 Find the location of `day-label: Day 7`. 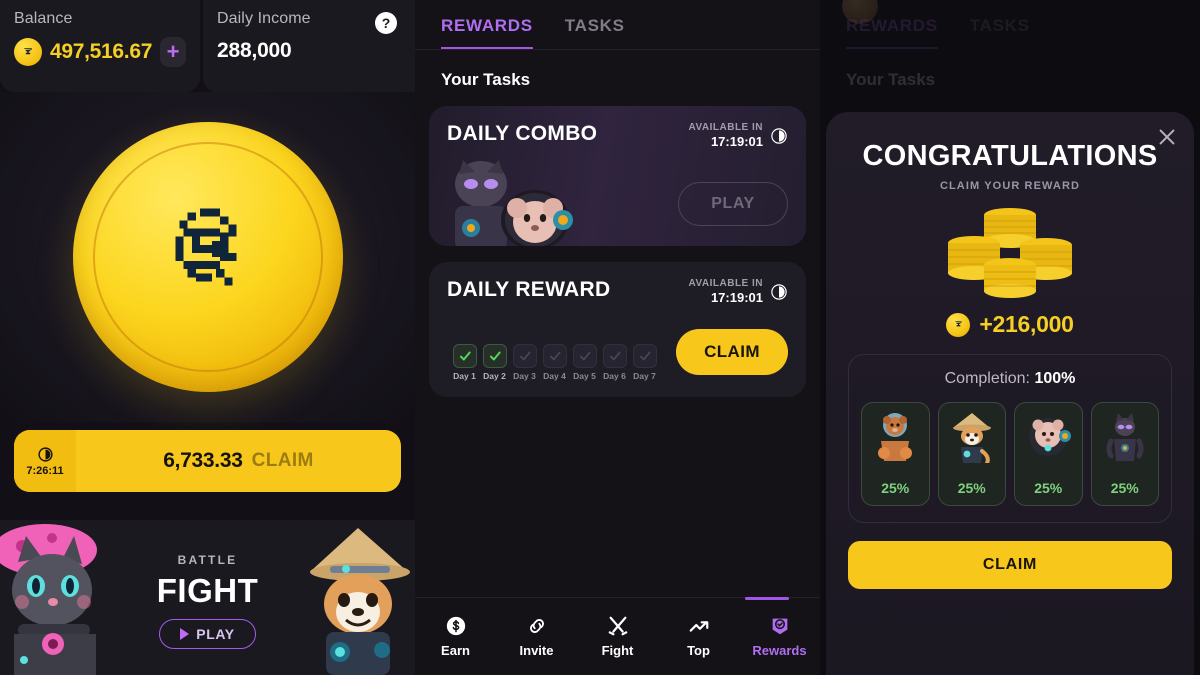

day-label: Day 7 is located at coordinates (644, 376).